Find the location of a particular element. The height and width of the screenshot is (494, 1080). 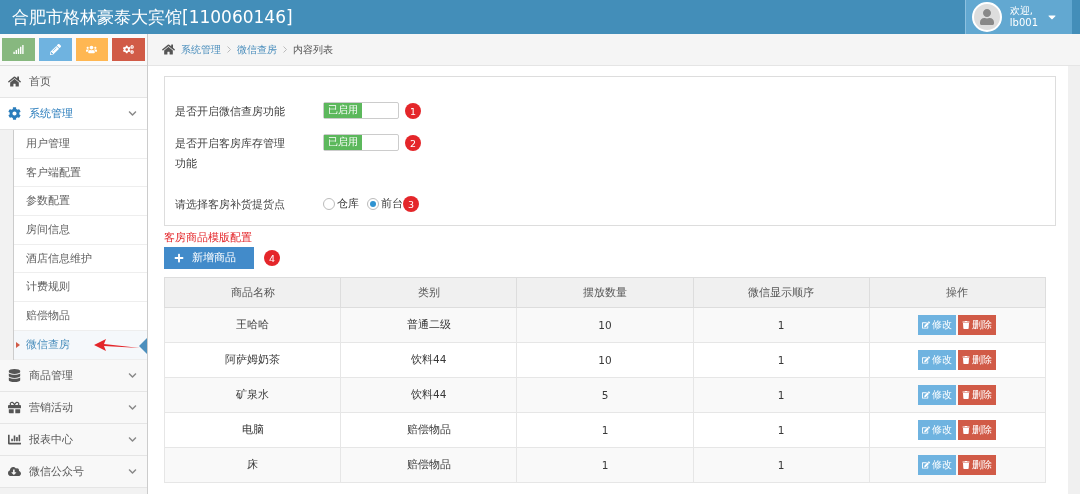

setting-label: 是否开启客房库存管理功能 is located at coordinates (230, 153).